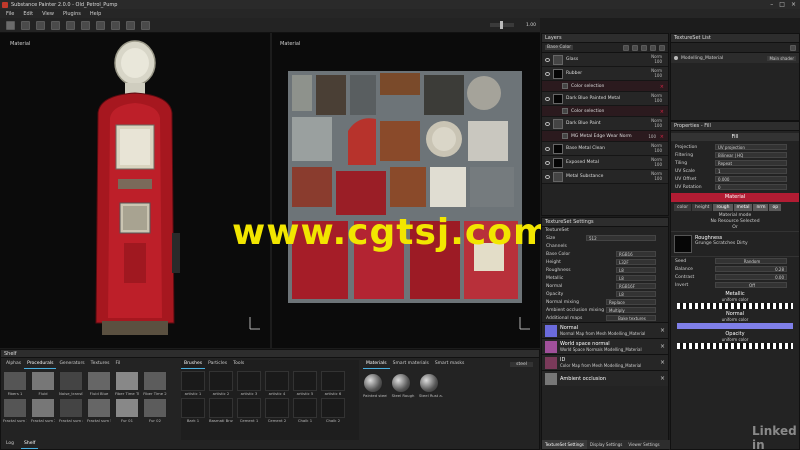 This screenshot has width=800, height=450. I want to click on shelf-tab: Materials, so click(376, 364).